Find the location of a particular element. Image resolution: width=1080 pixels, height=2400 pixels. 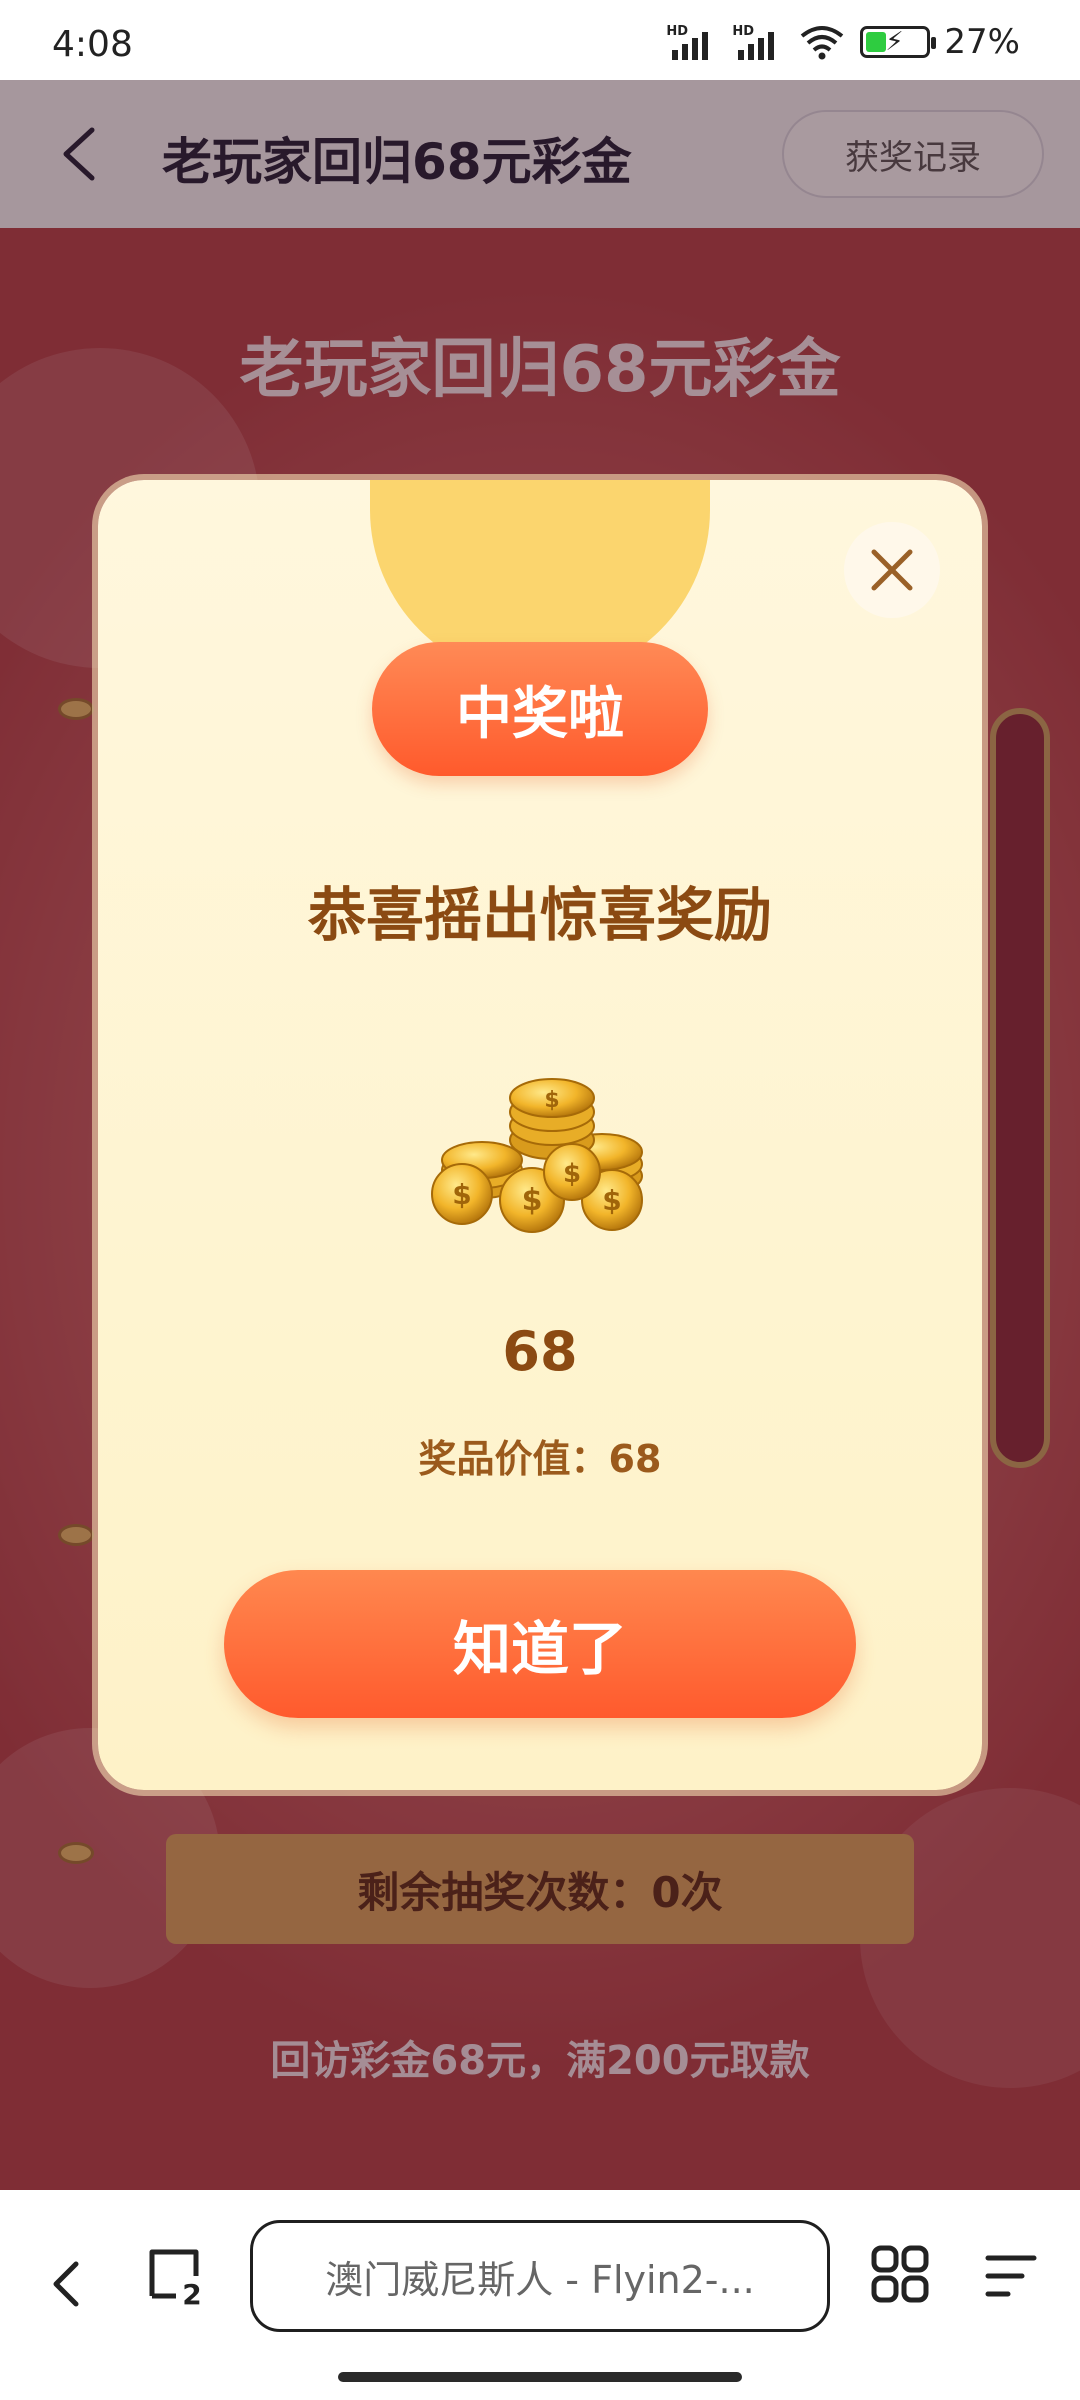

close-icon is located at coordinates (892, 570).